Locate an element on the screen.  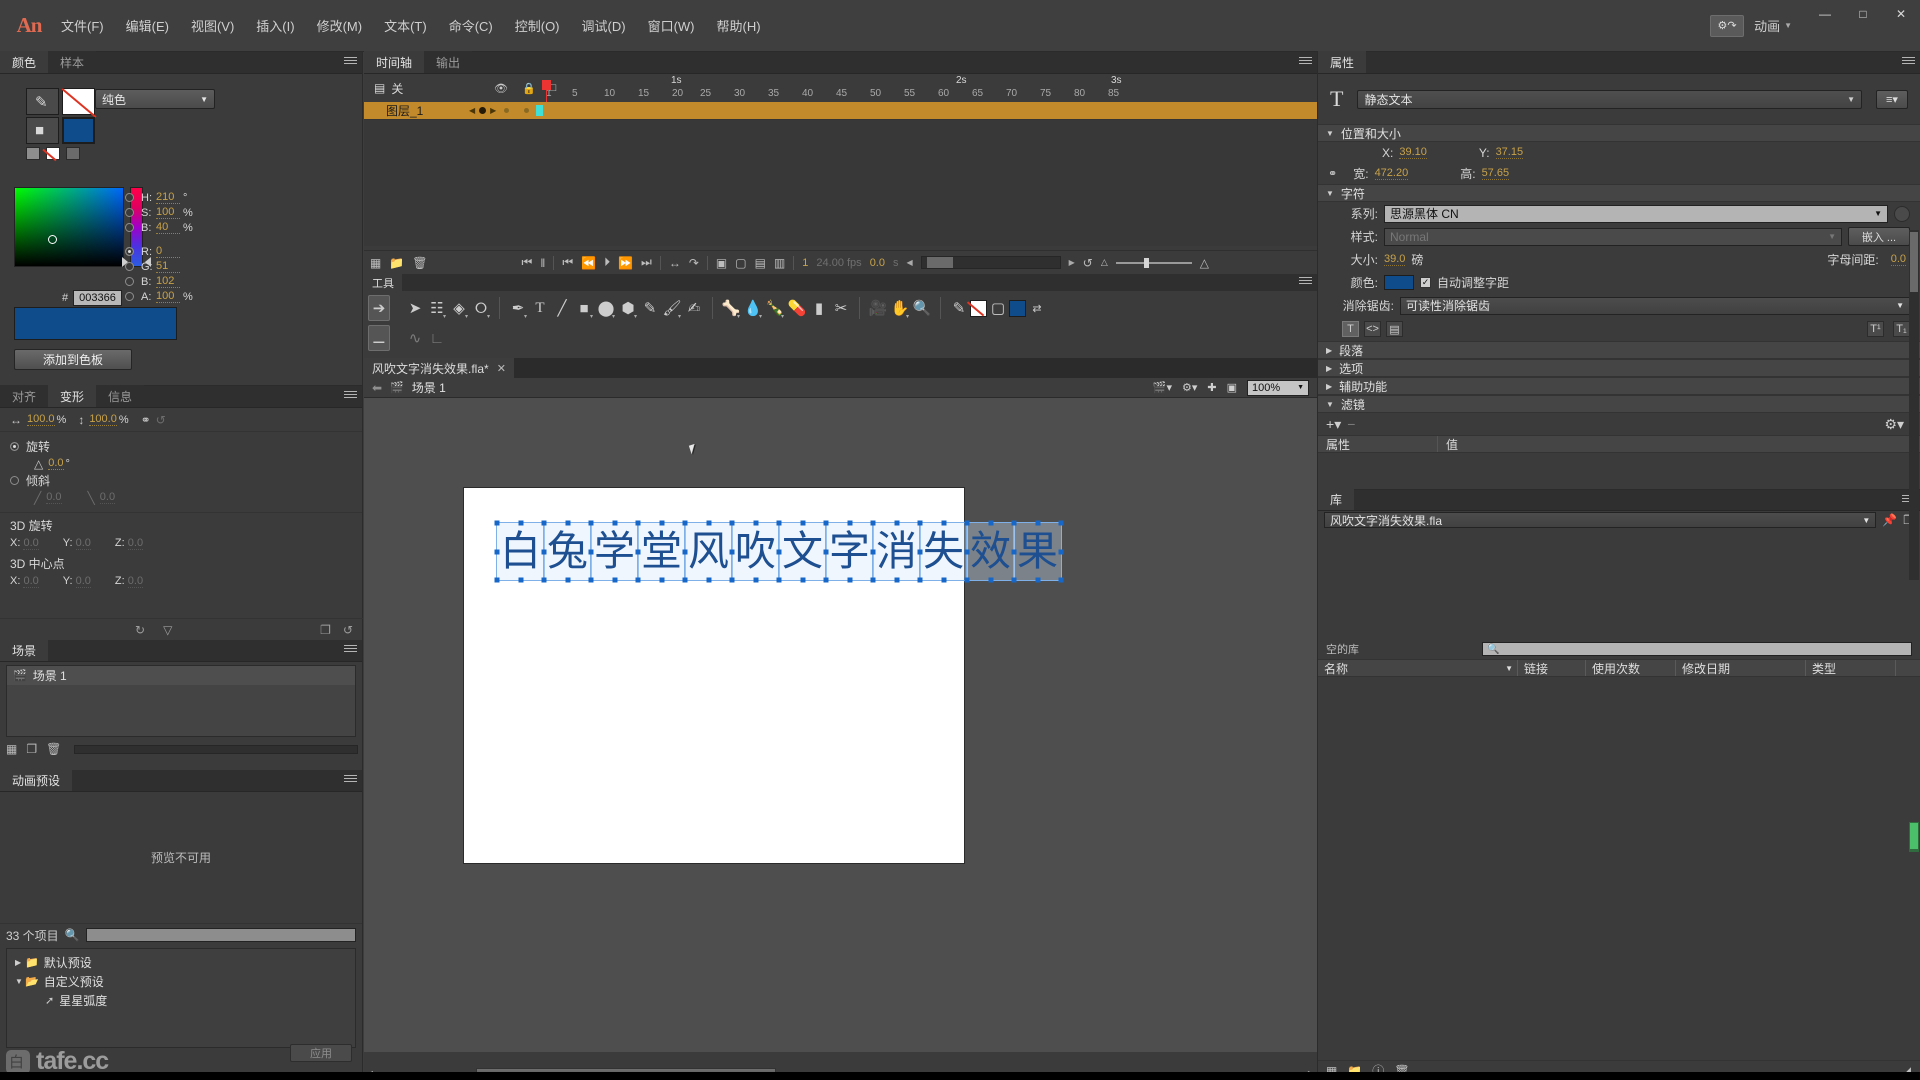
library-document-select: 风吹文字消失效果.fla ▼ is located at coordinates (1600, 520).